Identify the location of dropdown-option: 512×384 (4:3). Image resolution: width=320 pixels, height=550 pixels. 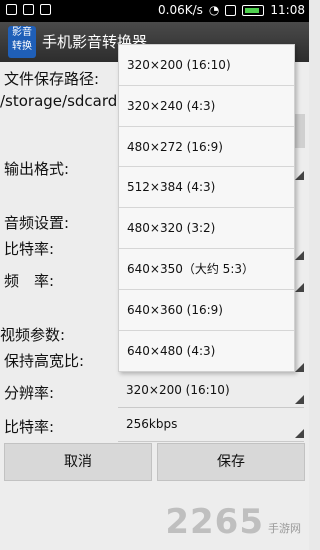
(206, 188).